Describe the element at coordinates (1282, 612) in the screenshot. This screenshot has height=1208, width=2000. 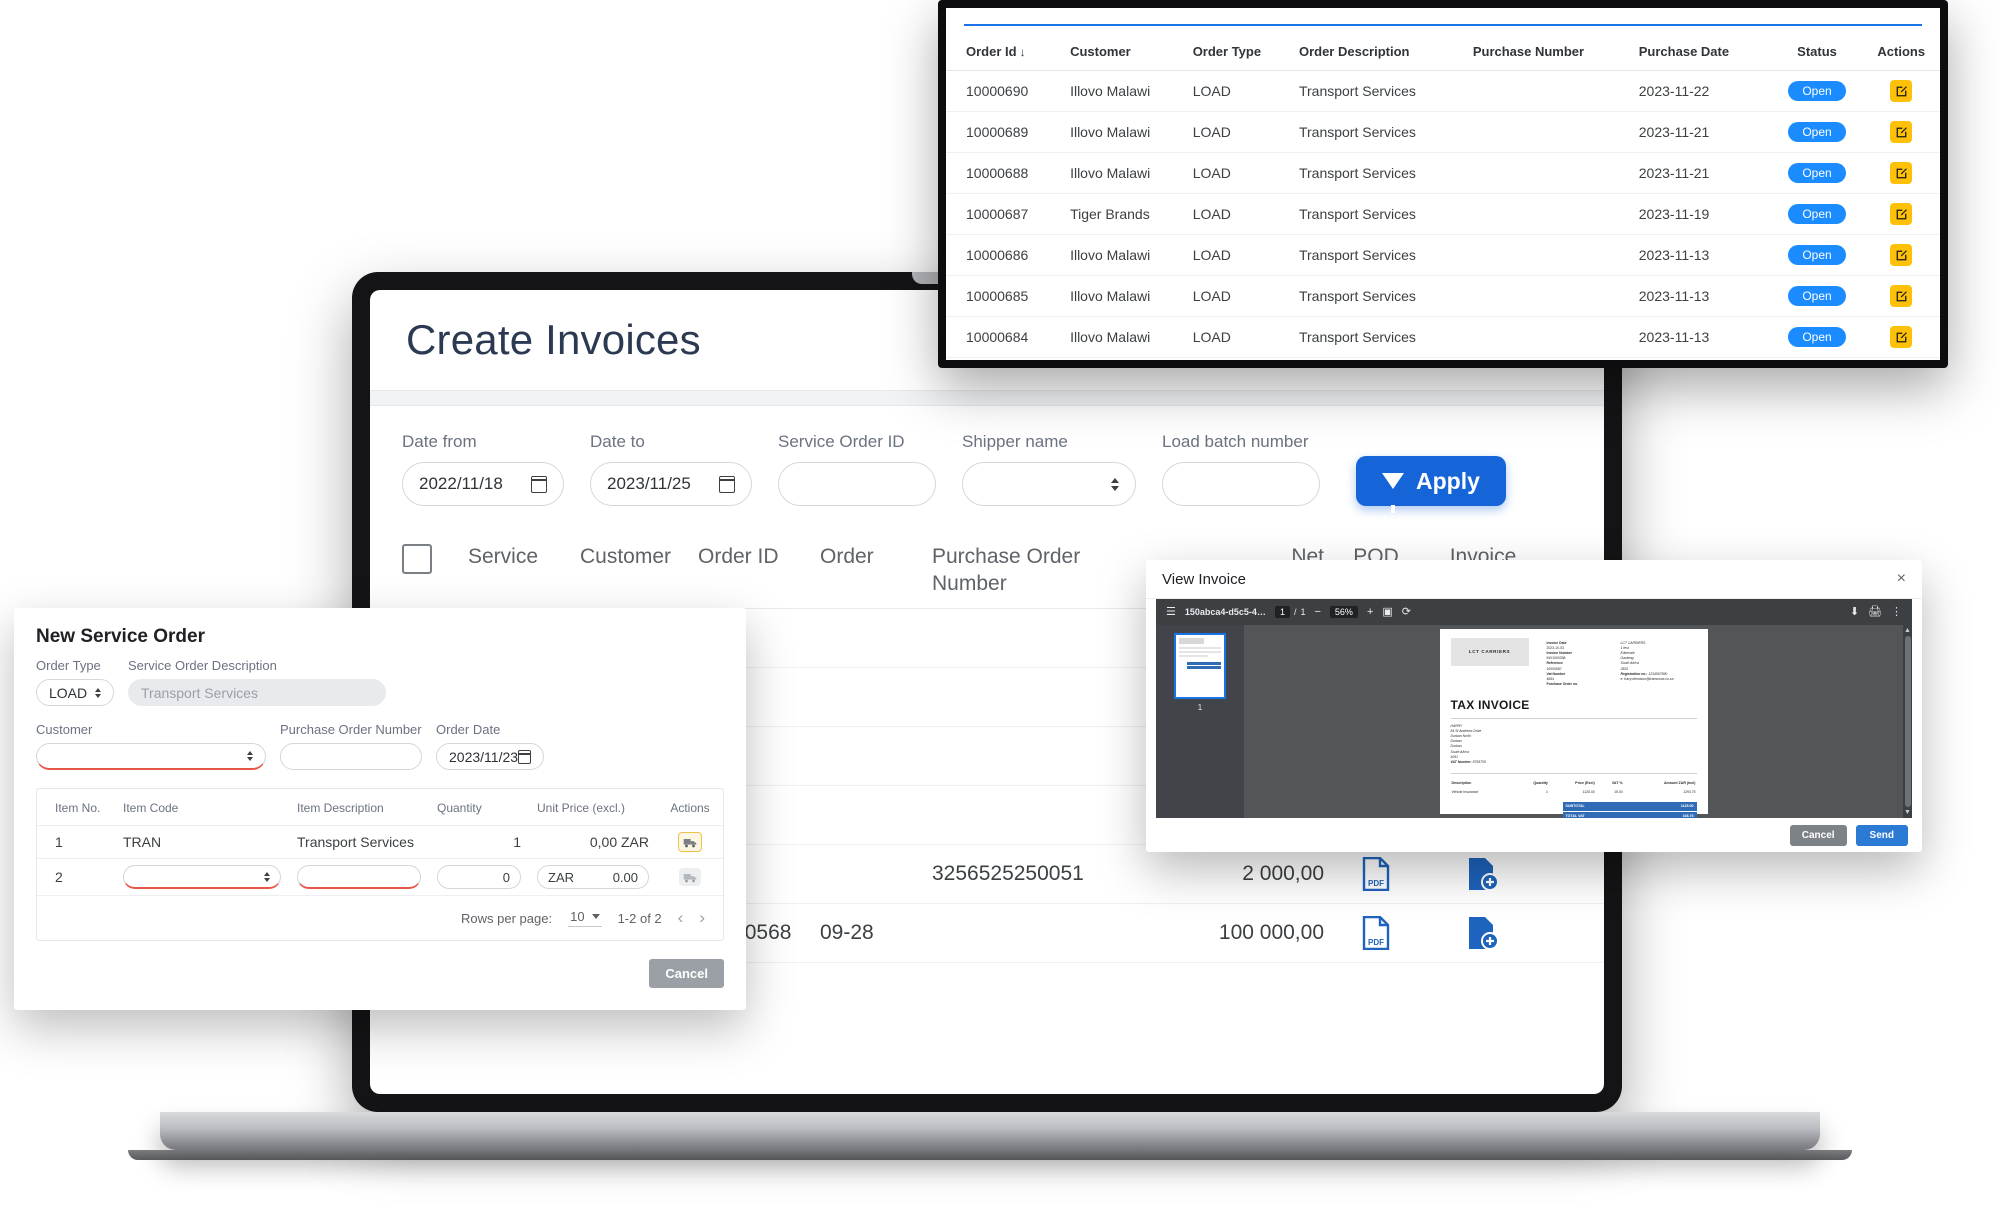
I see `current-page-input: 1` at that location.